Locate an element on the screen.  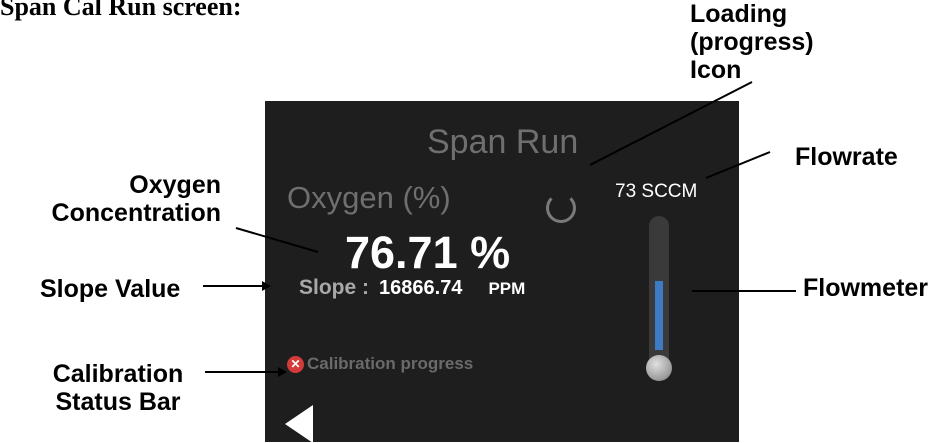
annotation-calibration-status-bar: Calibration Status Bar is located at coordinates (118, 388).